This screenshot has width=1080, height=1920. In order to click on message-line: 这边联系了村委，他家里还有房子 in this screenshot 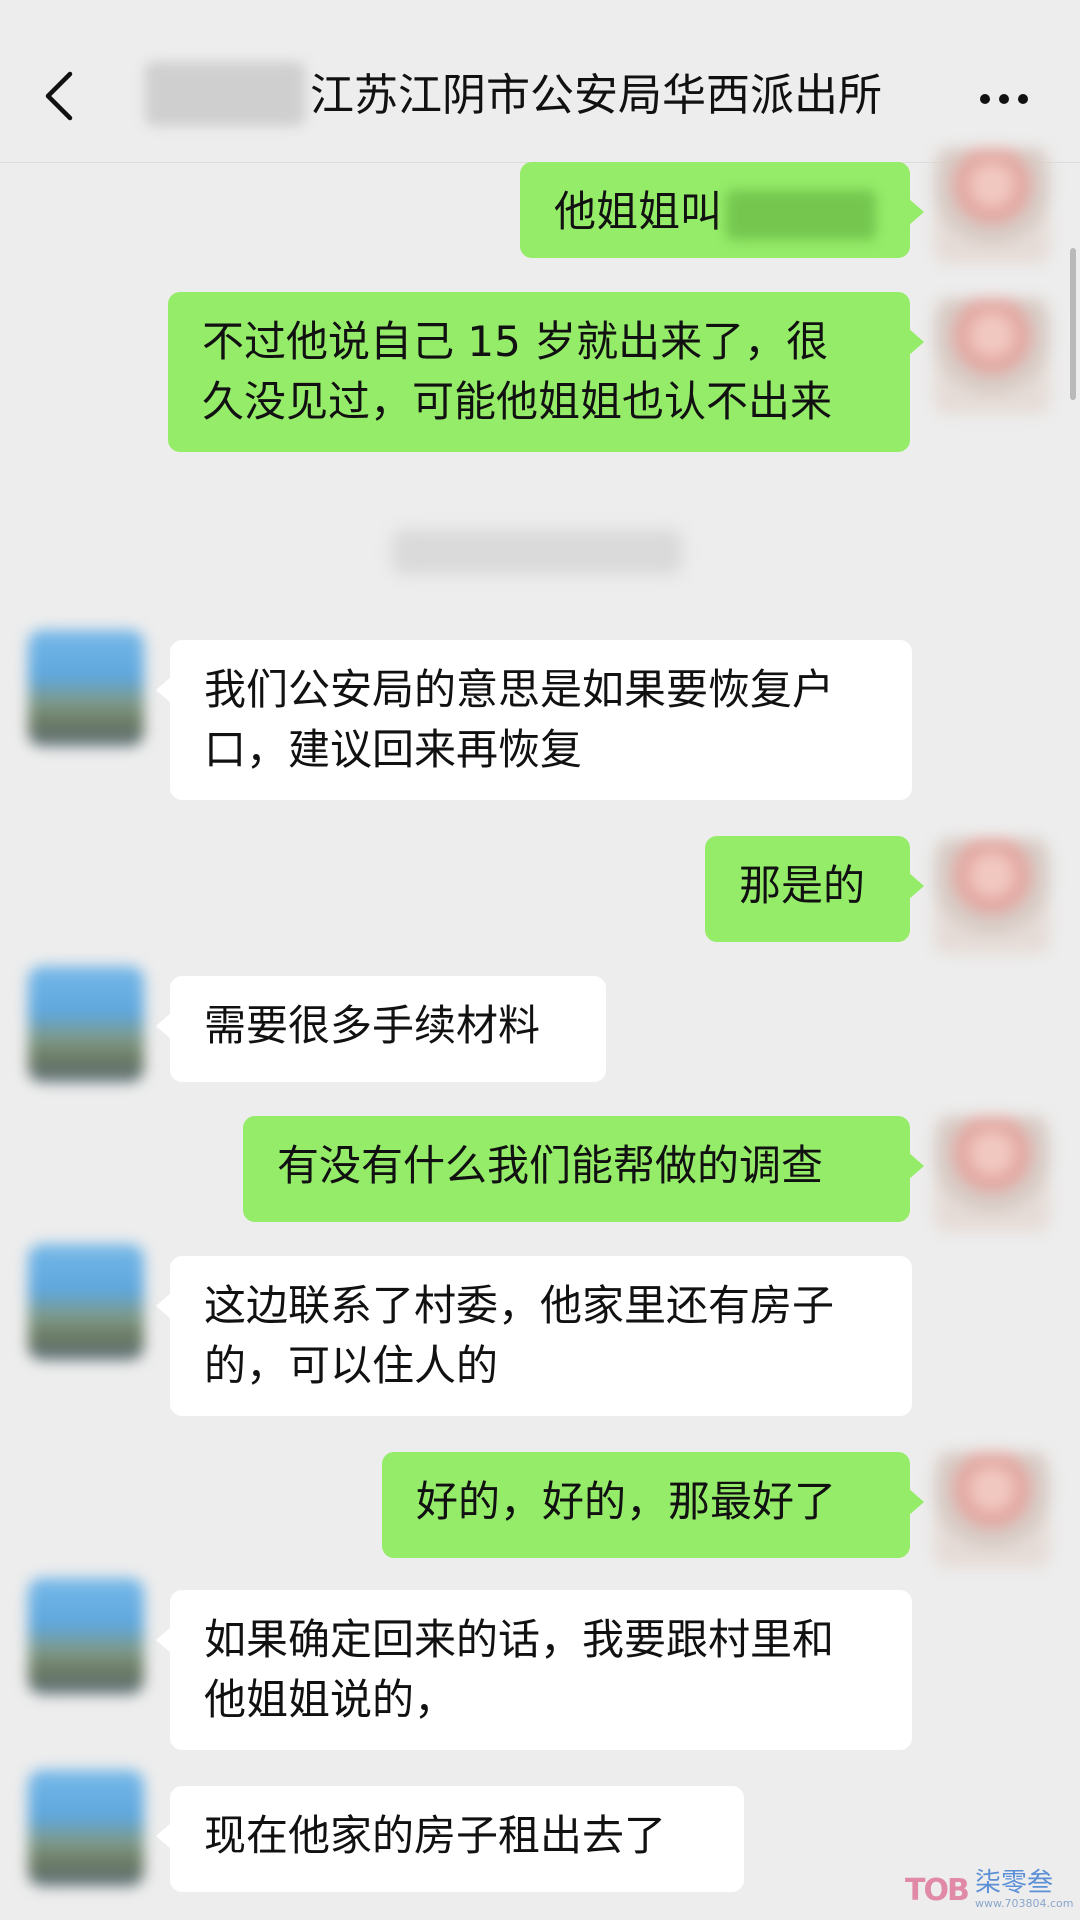, I will do `click(519, 1305)`.